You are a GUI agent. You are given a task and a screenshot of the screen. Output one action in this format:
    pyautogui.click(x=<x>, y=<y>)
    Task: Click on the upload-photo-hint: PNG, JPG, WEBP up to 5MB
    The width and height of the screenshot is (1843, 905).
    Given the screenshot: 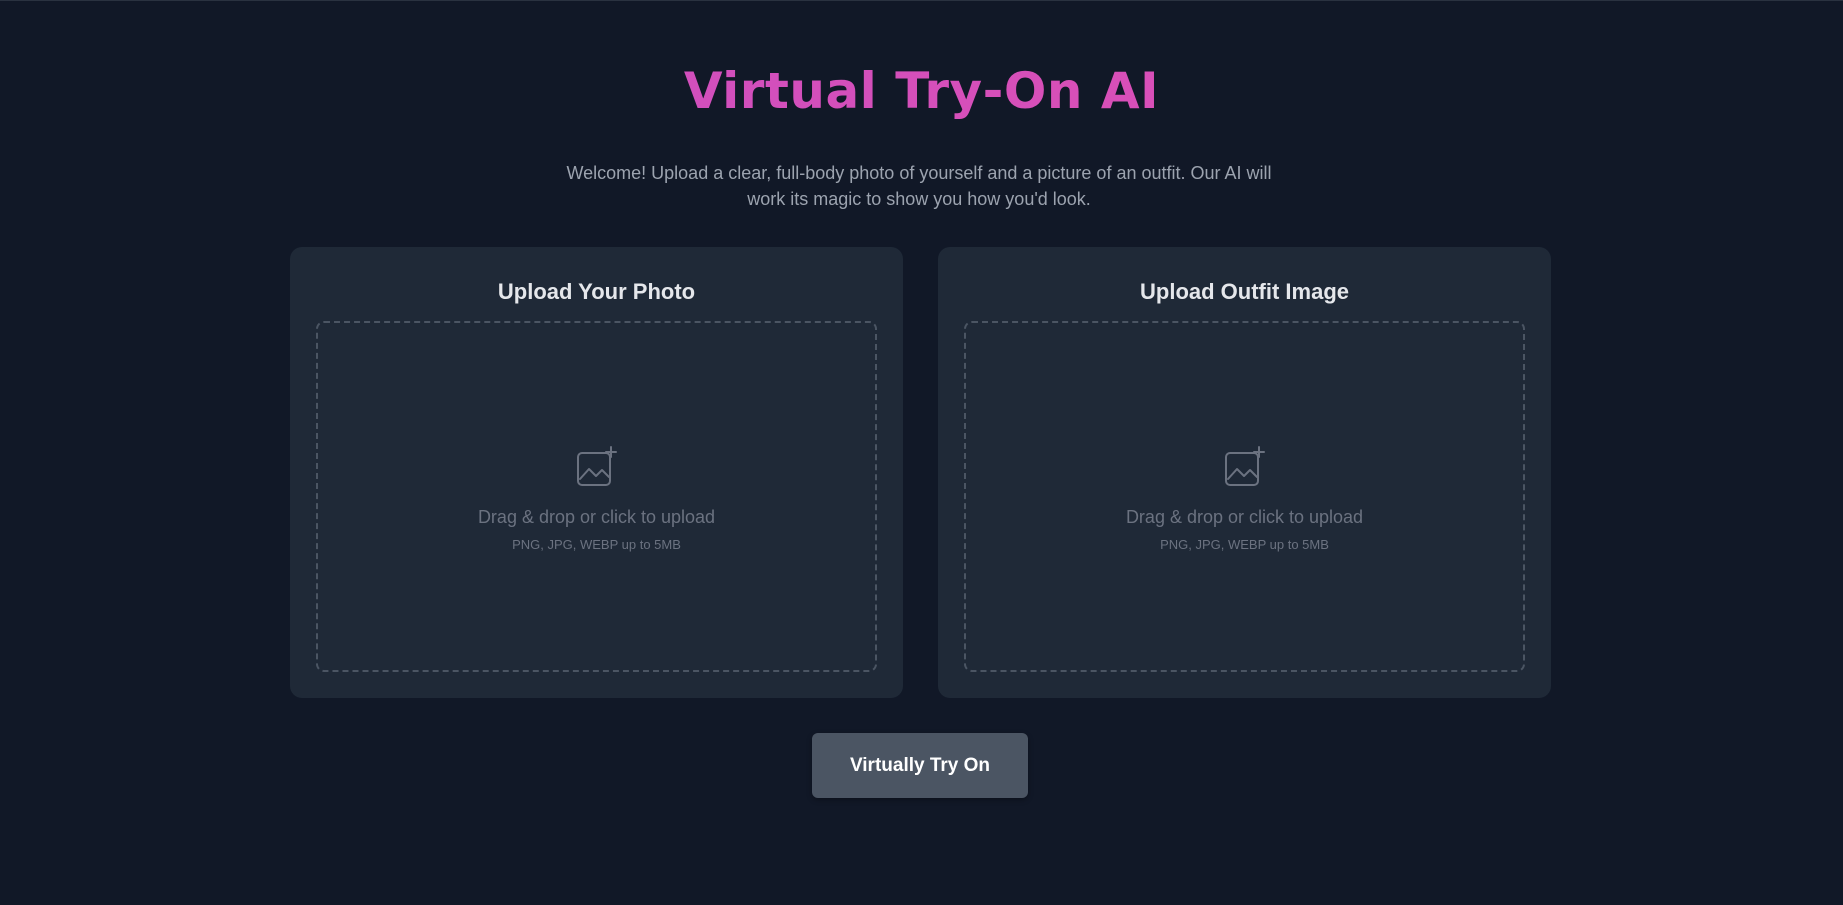 What is the action you would take?
    pyautogui.click(x=596, y=544)
    